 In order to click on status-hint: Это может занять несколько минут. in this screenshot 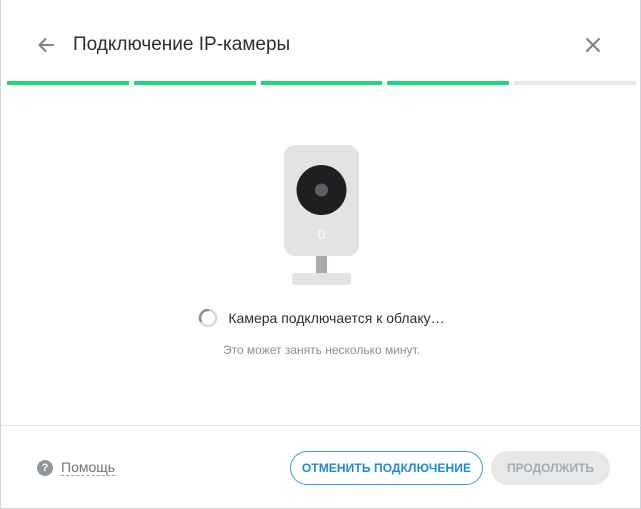, I will do `click(321, 350)`.